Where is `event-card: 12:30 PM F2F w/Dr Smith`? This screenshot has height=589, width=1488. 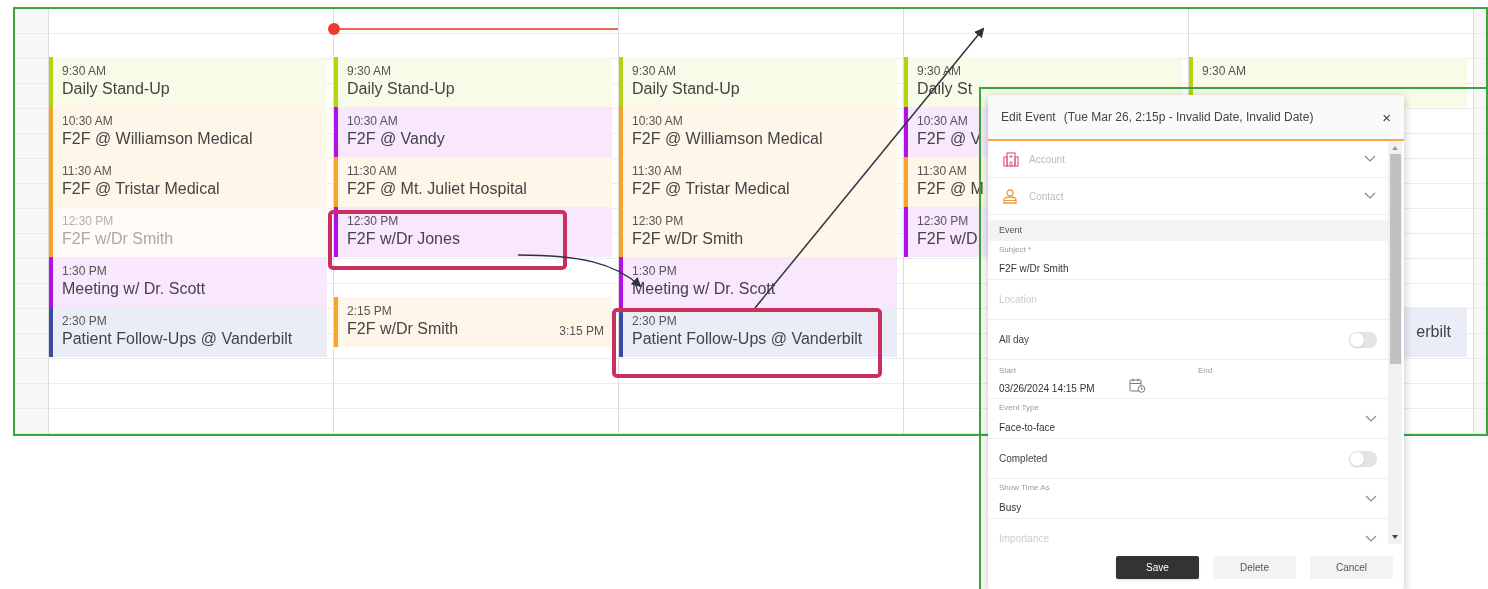 event-card: 12:30 PM F2F w/Dr Smith is located at coordinates (758, 232).